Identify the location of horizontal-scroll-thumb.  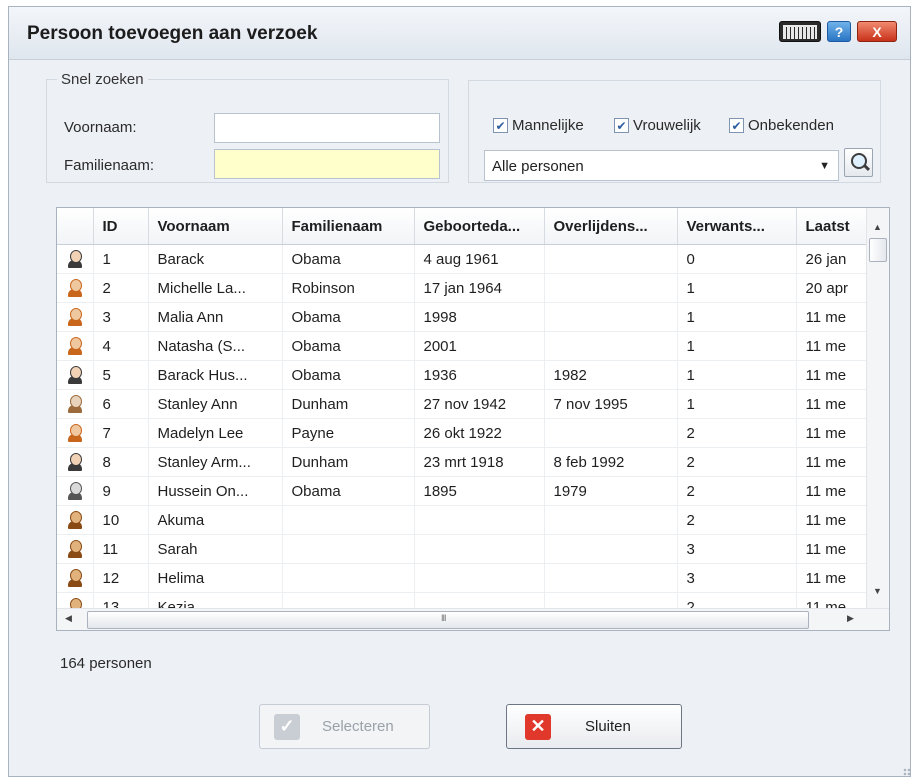
(448, 620).